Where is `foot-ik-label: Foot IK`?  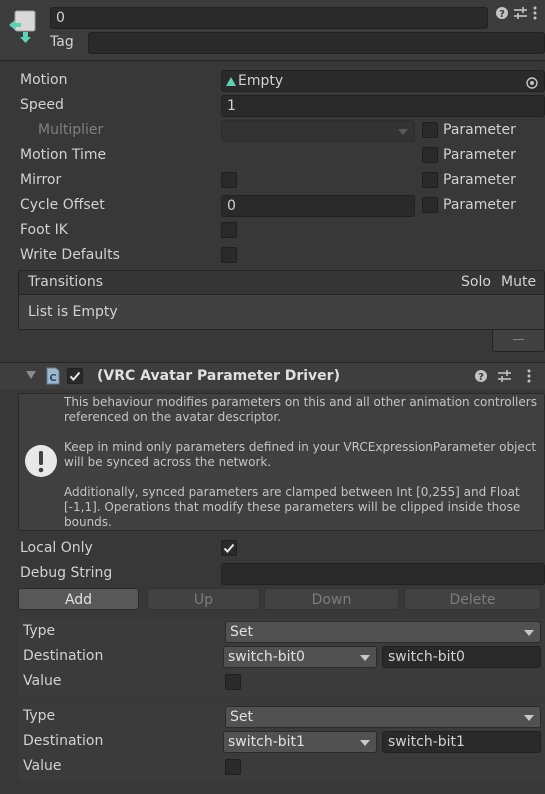
foot-ik-label: Foot IK is located at coordinates (44, 230).